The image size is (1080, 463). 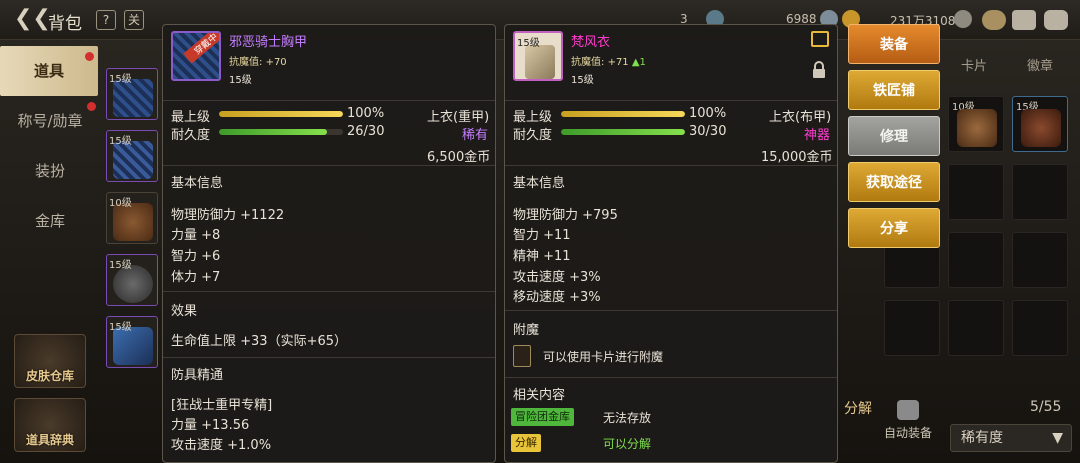 I want to click on stat-line: 体力 +7, so click(x=196, y=277).